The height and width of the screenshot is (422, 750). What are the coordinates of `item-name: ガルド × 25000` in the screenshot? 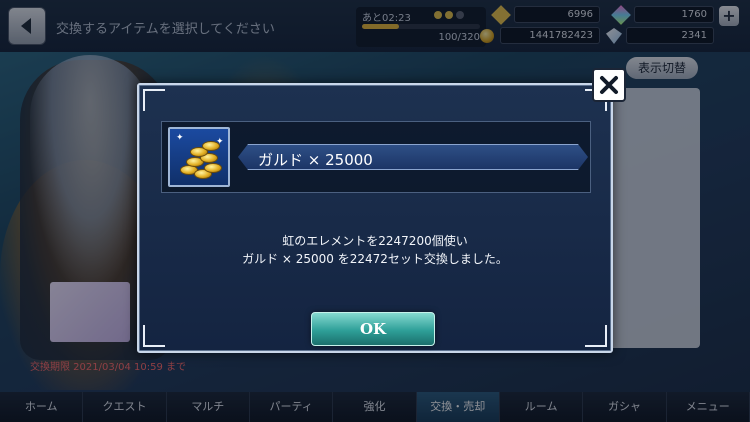 It's located at (315, 160).